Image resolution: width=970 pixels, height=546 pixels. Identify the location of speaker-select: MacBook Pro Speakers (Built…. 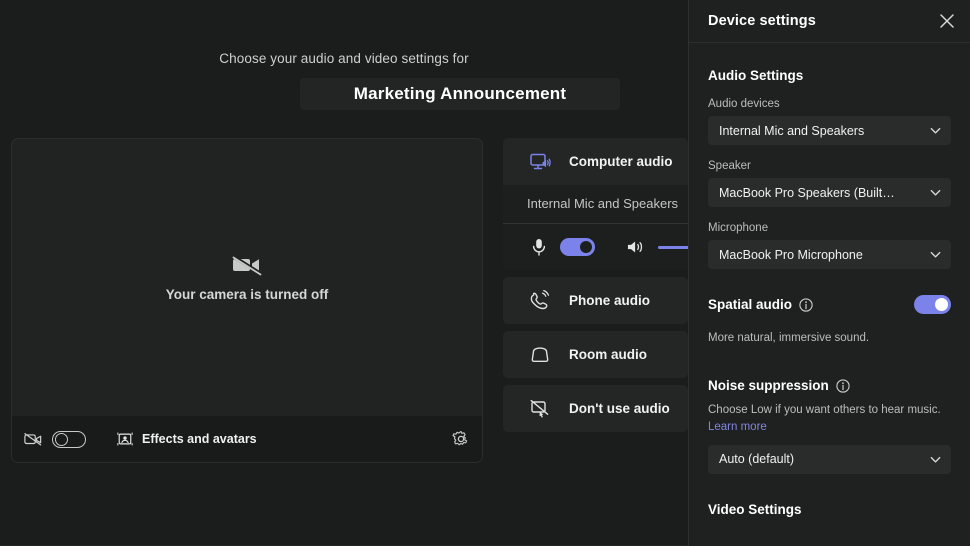
(829, 192).